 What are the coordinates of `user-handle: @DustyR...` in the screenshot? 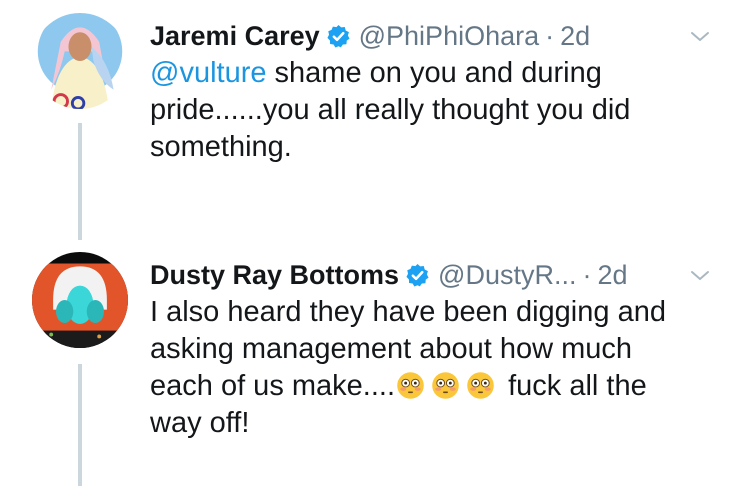 It's located at (507, 275).